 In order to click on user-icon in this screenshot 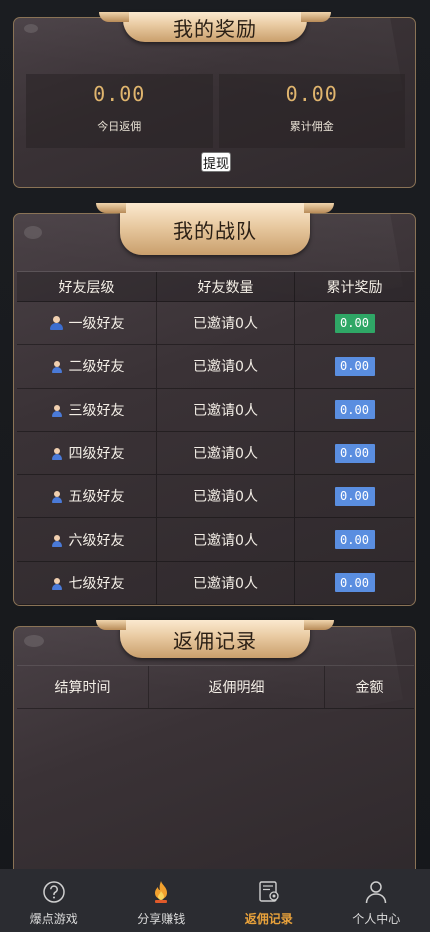, I will do `click(376, 892)`.